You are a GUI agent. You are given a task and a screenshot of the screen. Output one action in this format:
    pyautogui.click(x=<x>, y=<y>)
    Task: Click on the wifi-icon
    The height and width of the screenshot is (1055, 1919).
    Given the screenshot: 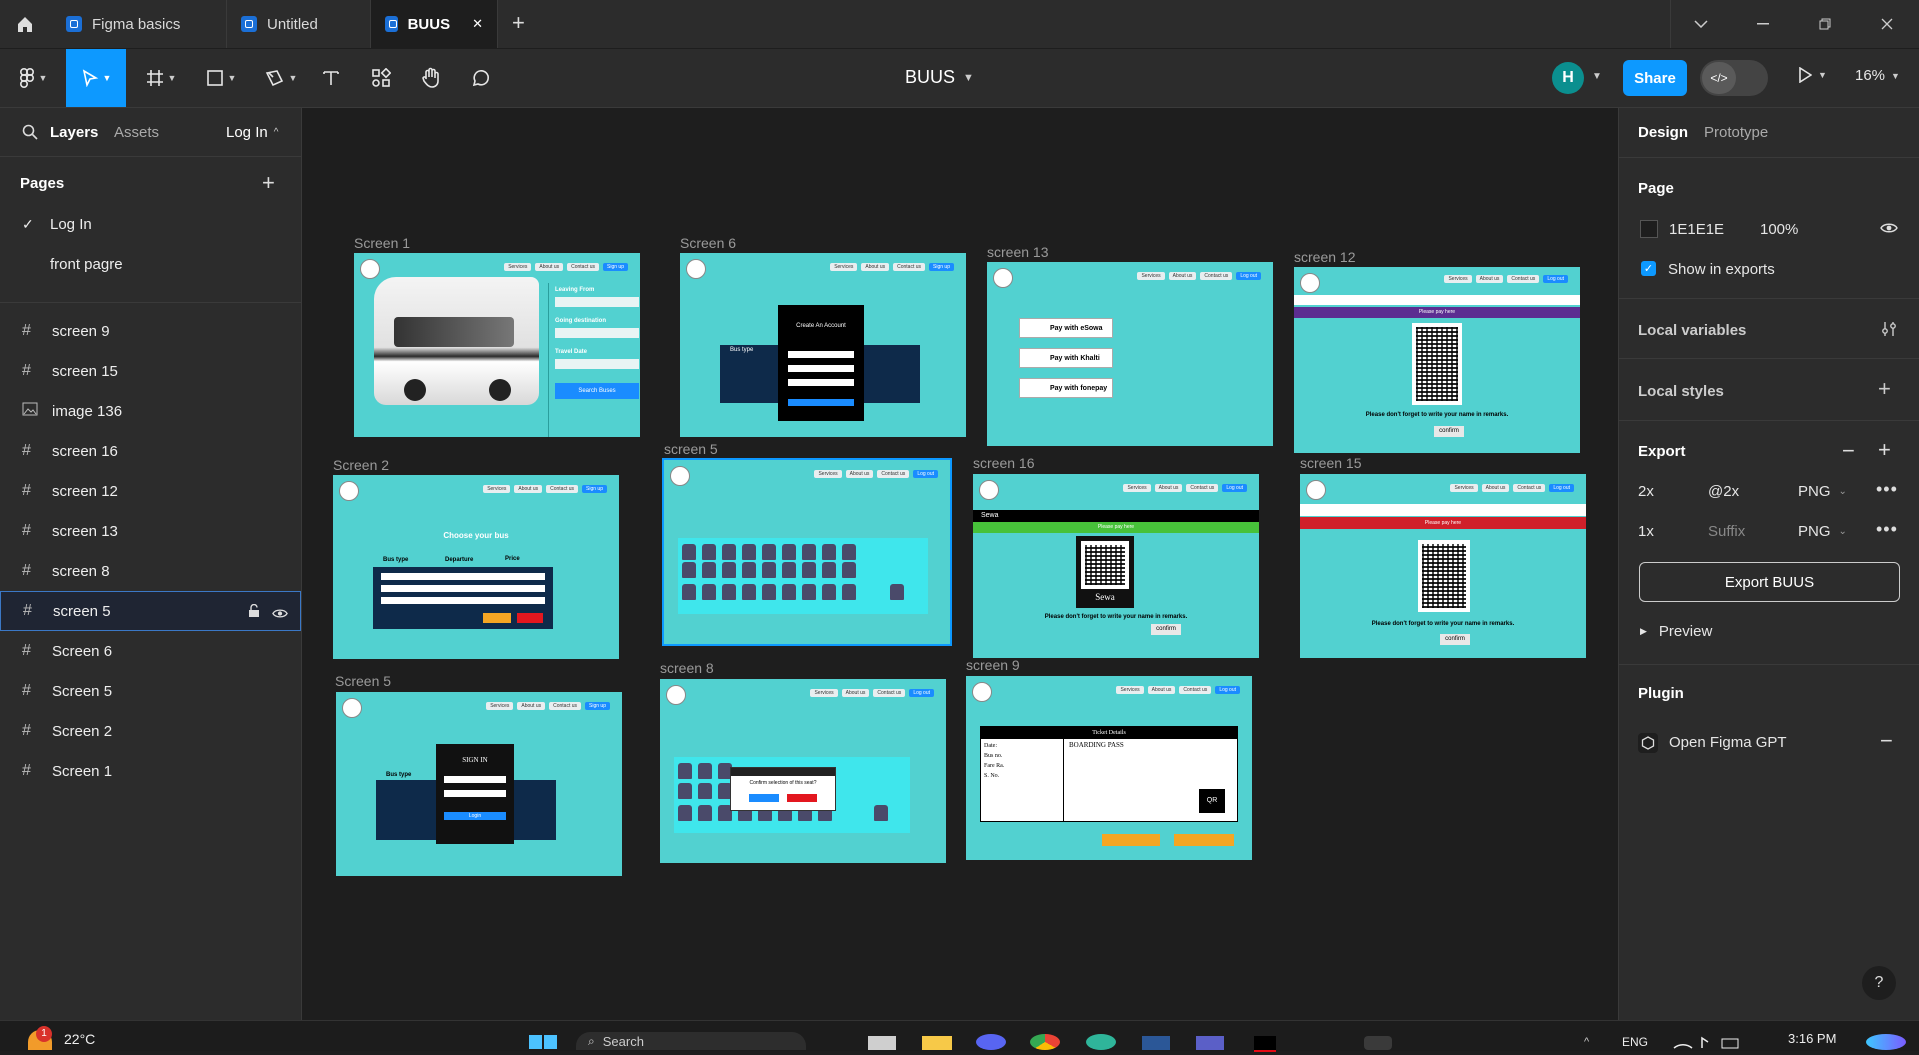 What is the action you would take?
    pyautogui.click(x=1707, y=1042)
    